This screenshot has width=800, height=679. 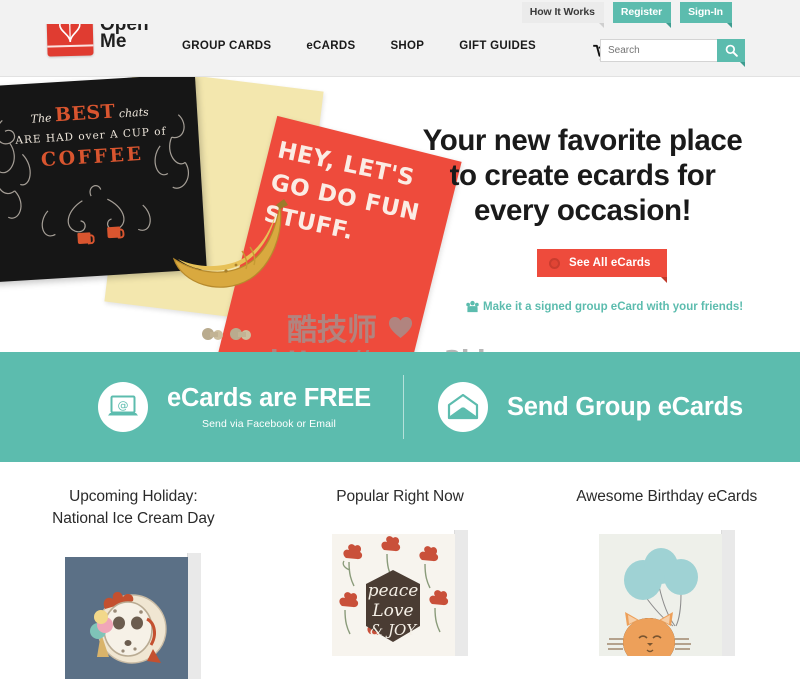 What do you see at coordinates (226, 334) in the screenshot?
I see `nuts-illustration-icon` at bounding box center [226, 334].